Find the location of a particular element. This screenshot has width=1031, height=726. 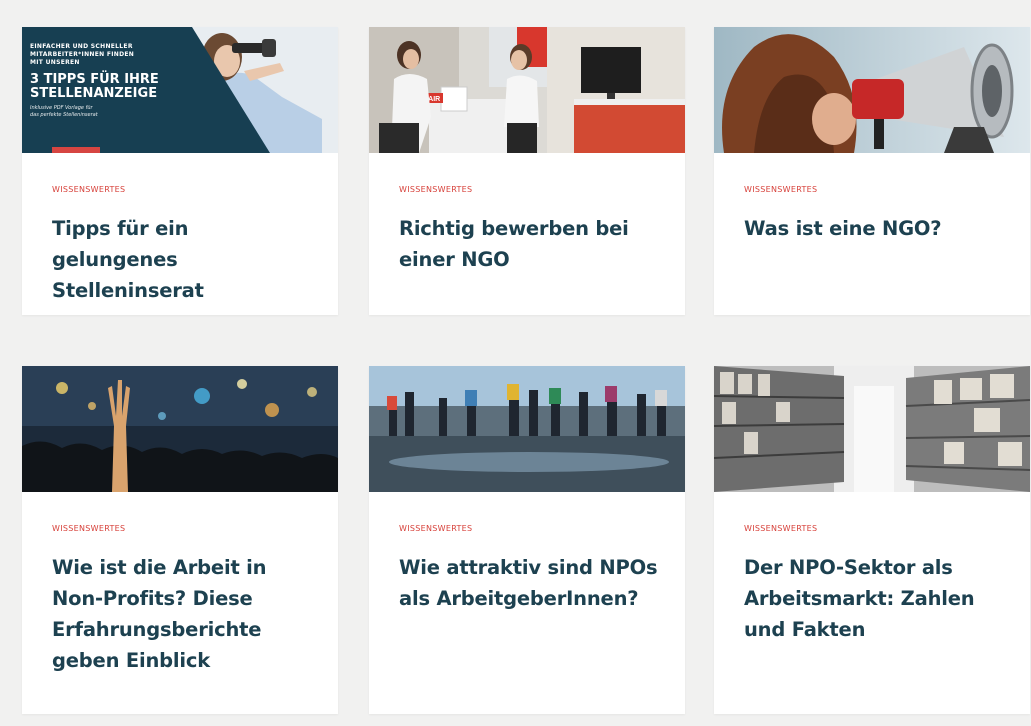

banner-line: MITARBEITER*INNEN FINDEN is located at coordinates (82, 54).